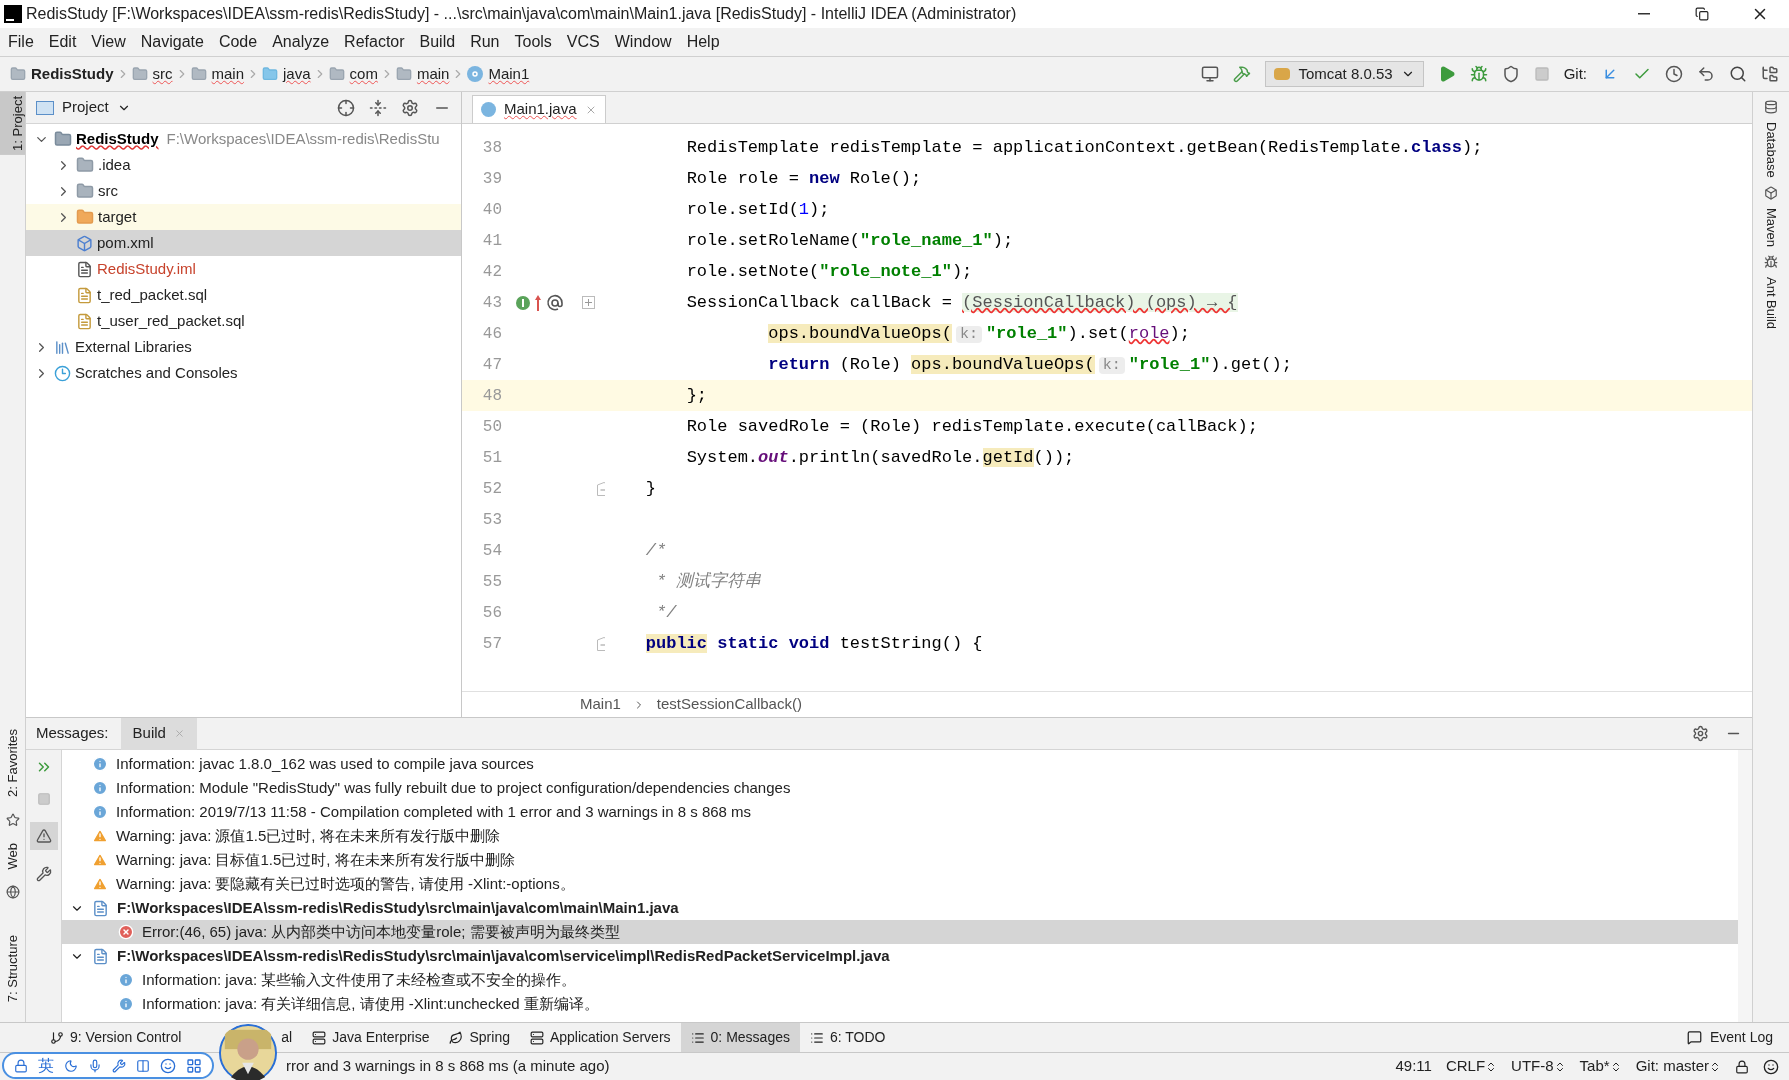 This screenshot has width=1789, height=1080. I want to click on collapse-icon, so click(378, 107).